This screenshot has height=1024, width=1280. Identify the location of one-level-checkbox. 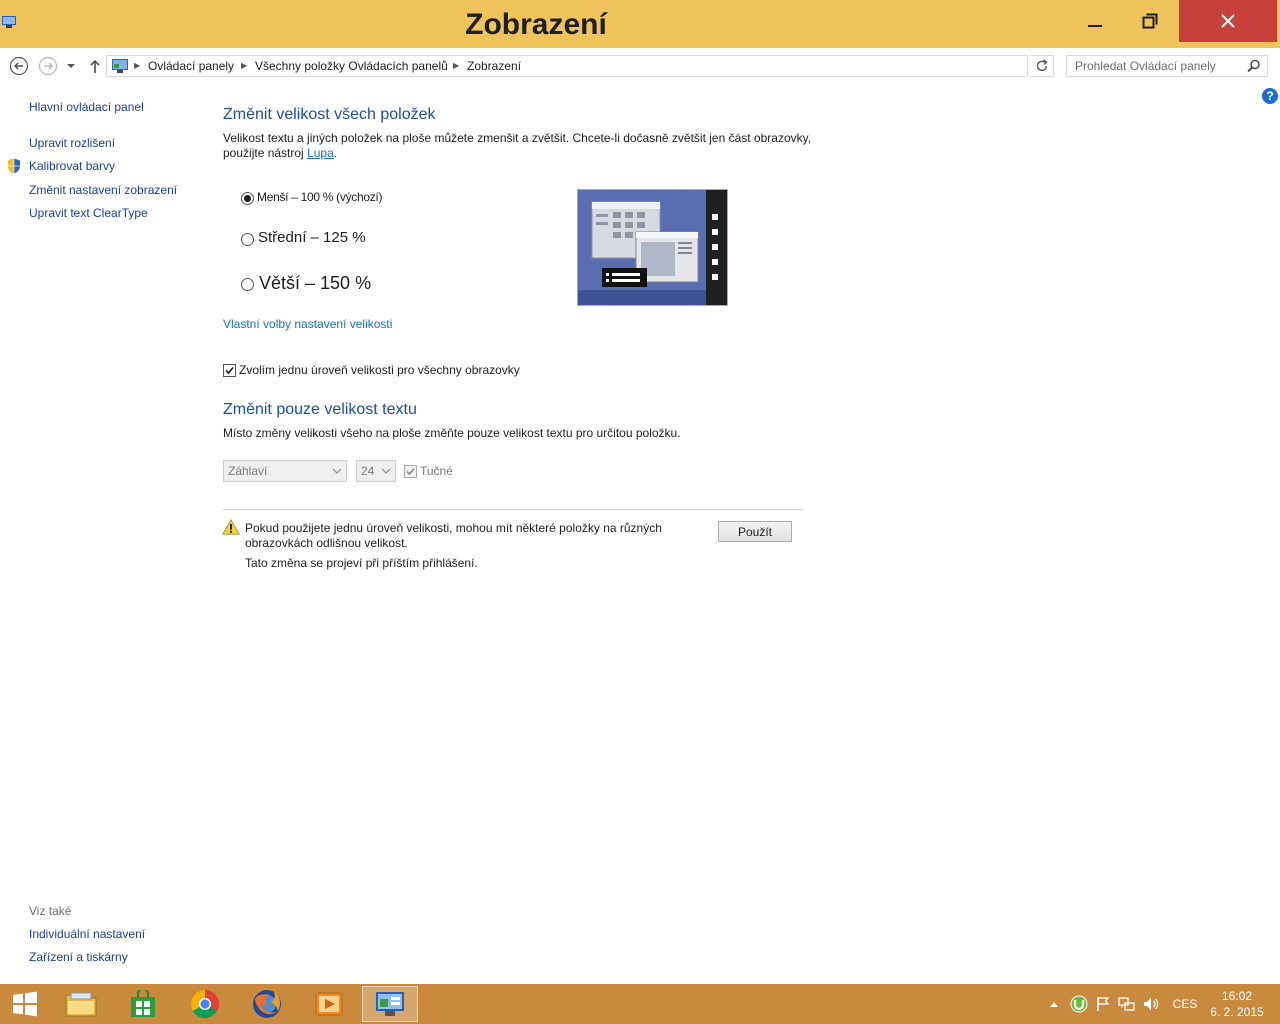
(229, 370).